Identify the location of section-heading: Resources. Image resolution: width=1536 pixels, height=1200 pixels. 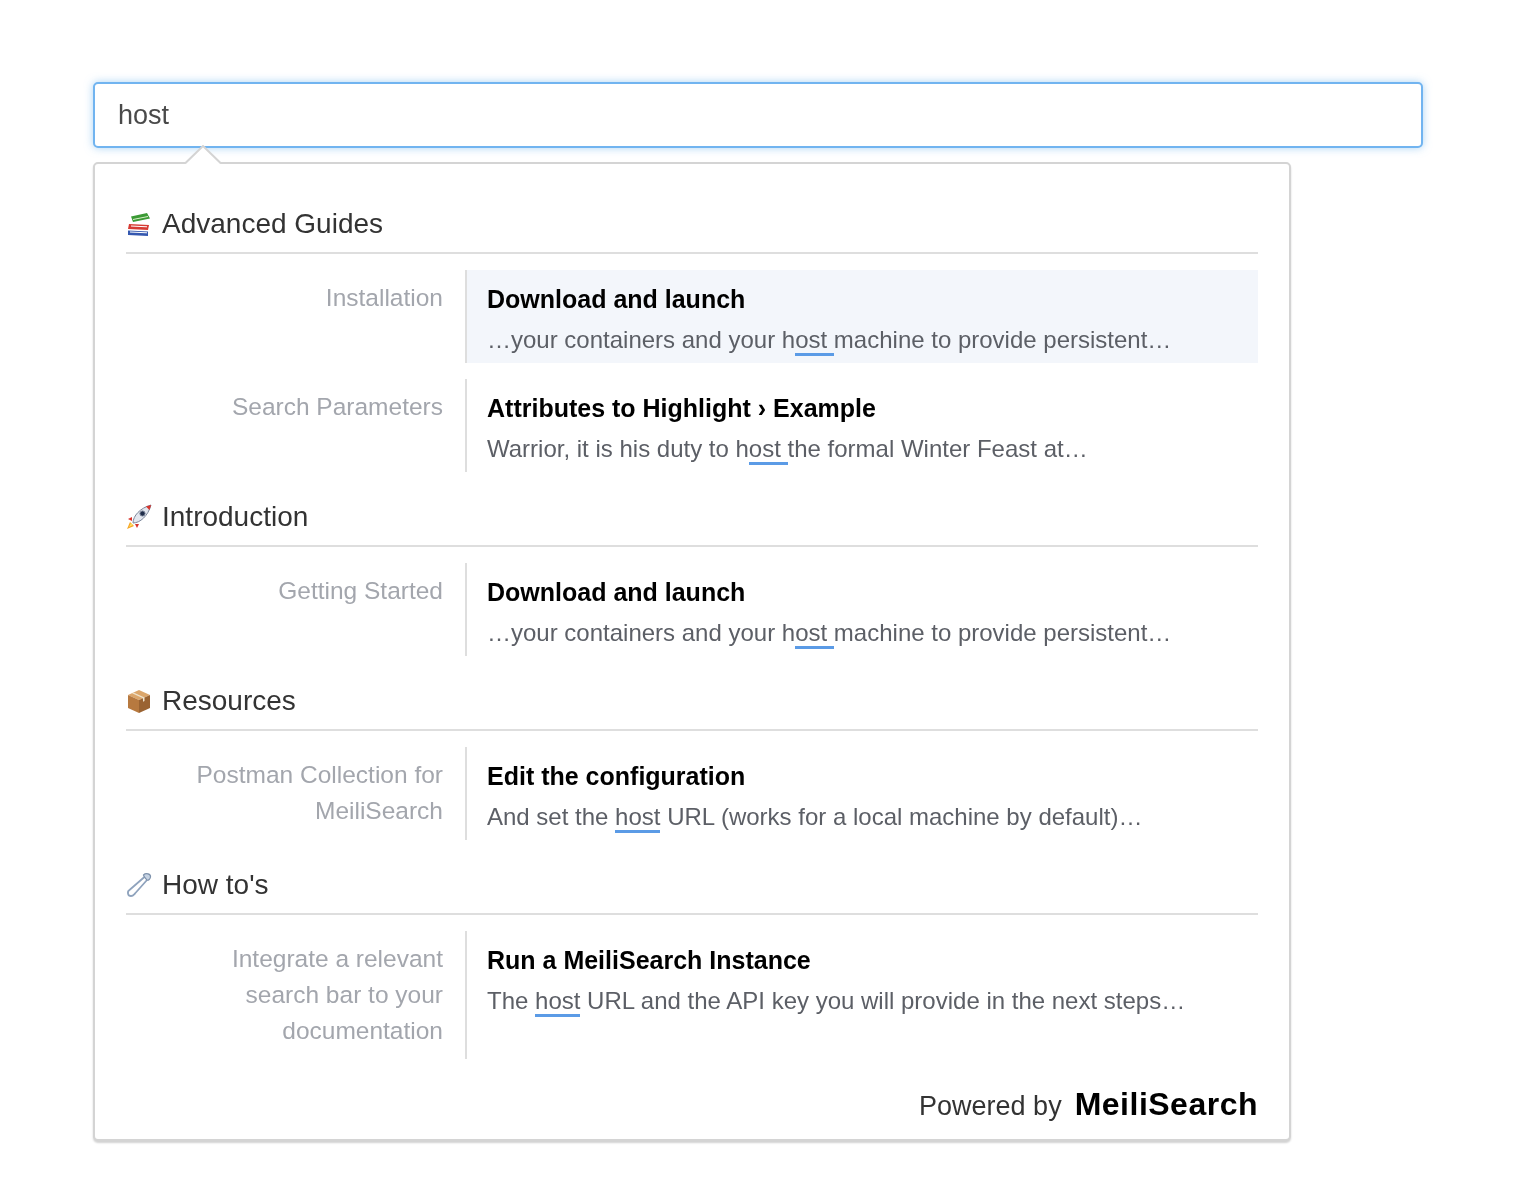
(229, 701).